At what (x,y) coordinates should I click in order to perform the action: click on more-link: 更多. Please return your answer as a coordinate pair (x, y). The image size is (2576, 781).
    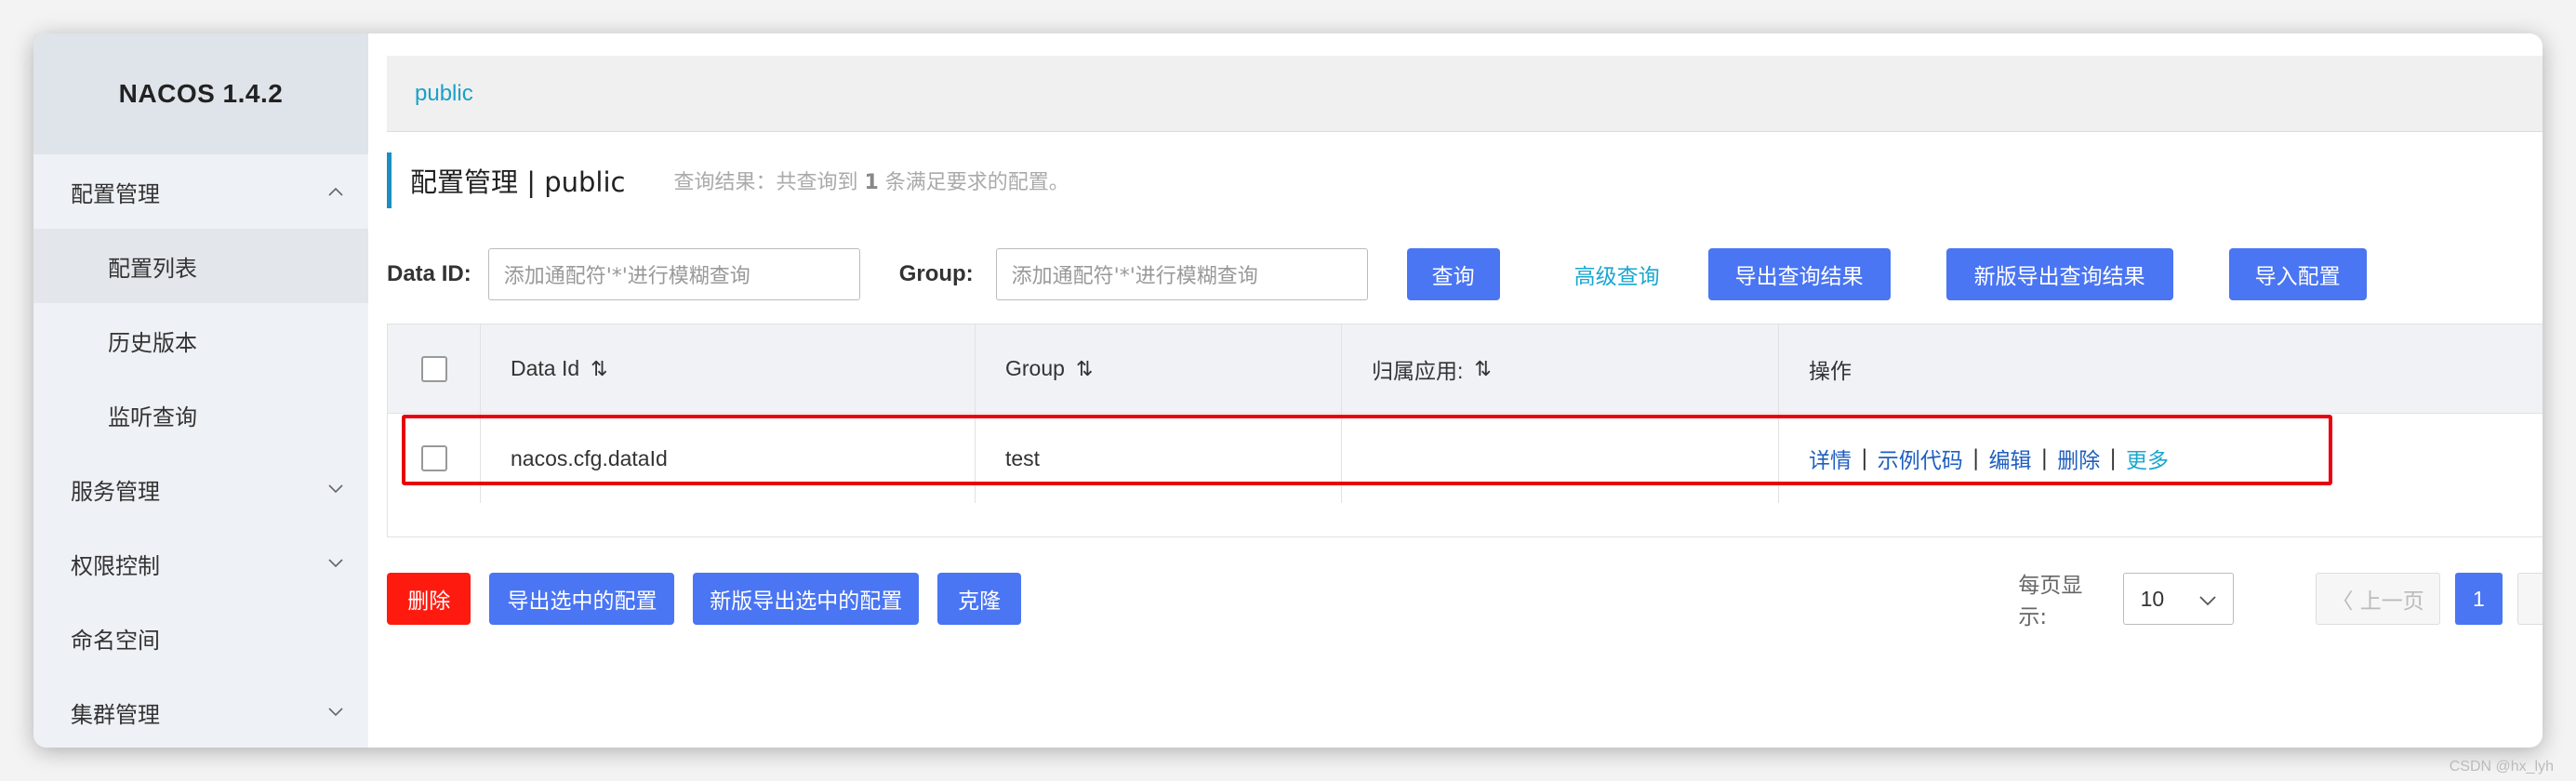
    Looking at the image, I should click on (2147, 459).